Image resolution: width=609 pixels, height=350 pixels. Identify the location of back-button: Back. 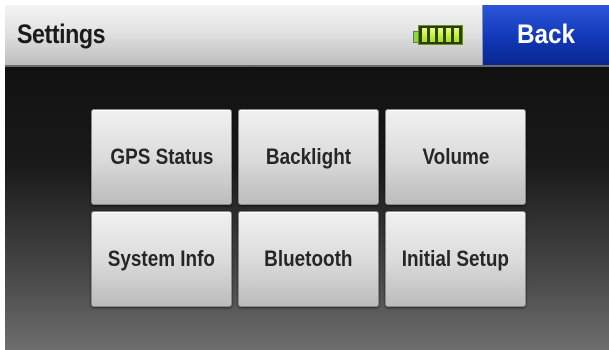
(545, 35).